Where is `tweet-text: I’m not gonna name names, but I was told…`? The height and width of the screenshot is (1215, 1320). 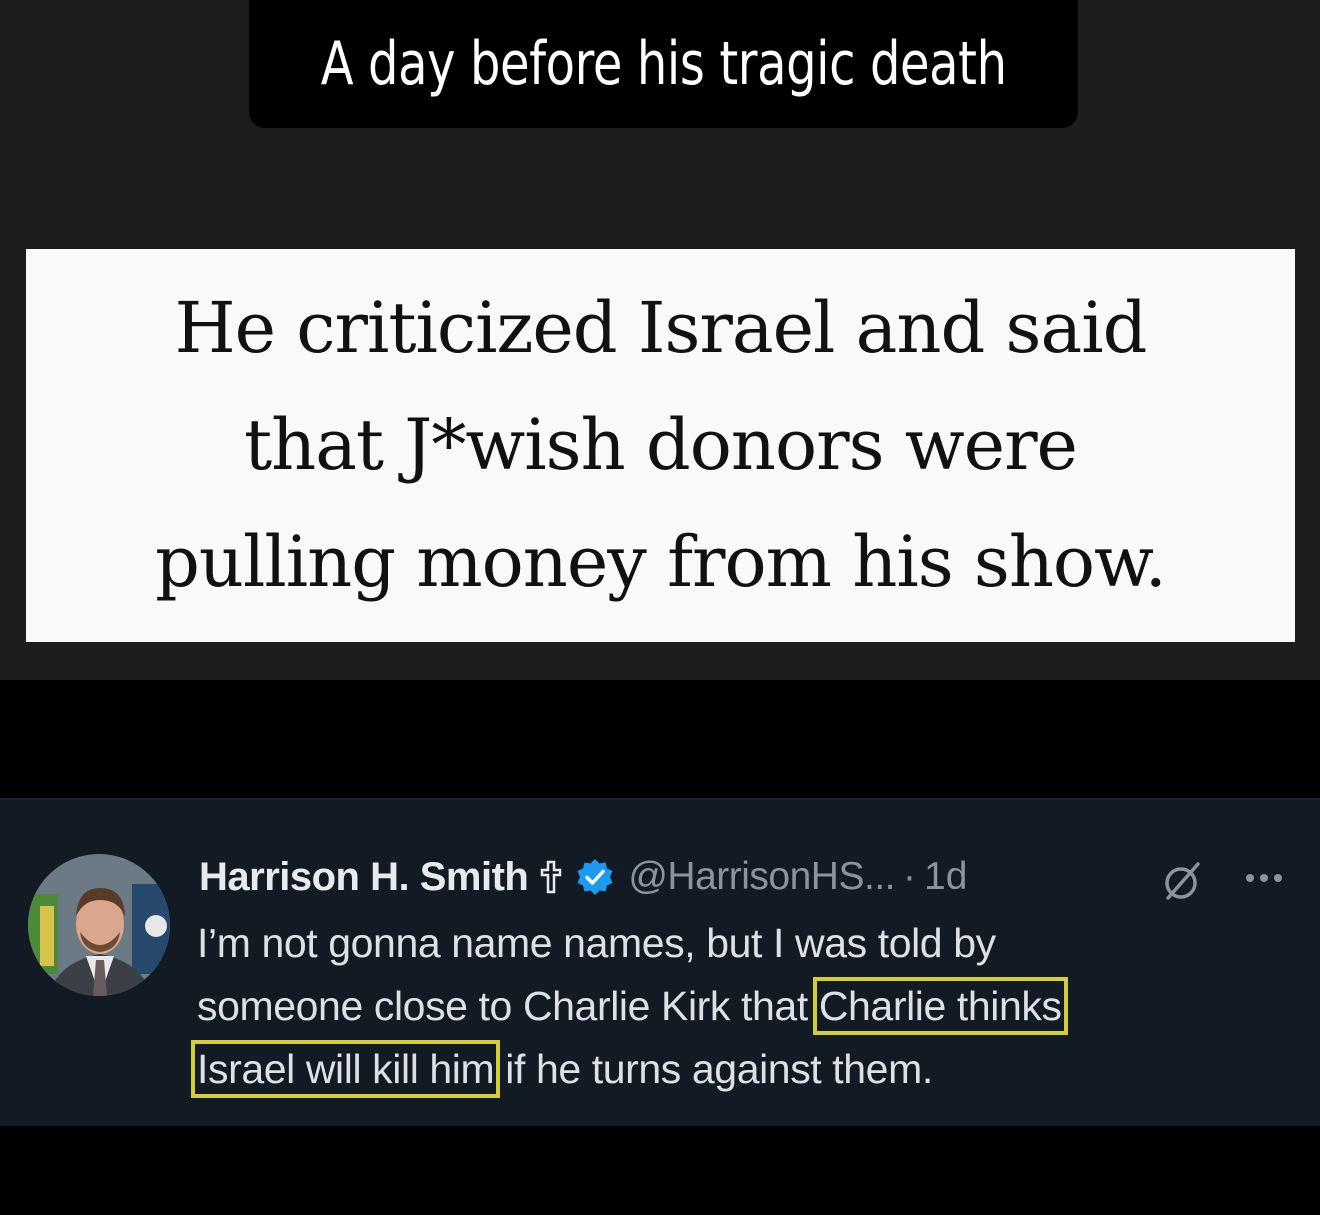 tweet-text: I’m not gonna name names, but I was told… is located at coordinates (596, 943).